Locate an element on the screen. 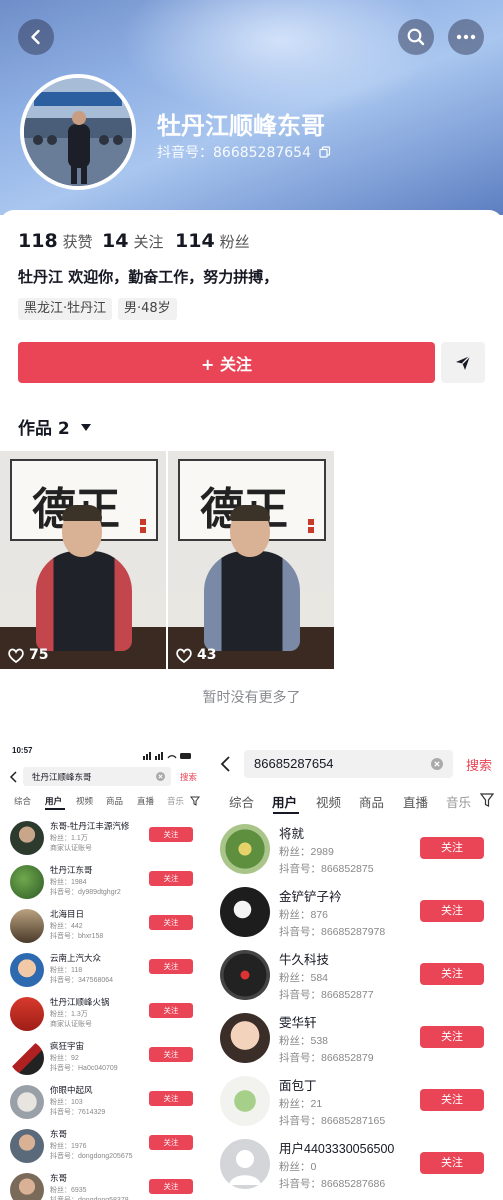  follow-button: + 关注 is located at coordinates (226, 362).